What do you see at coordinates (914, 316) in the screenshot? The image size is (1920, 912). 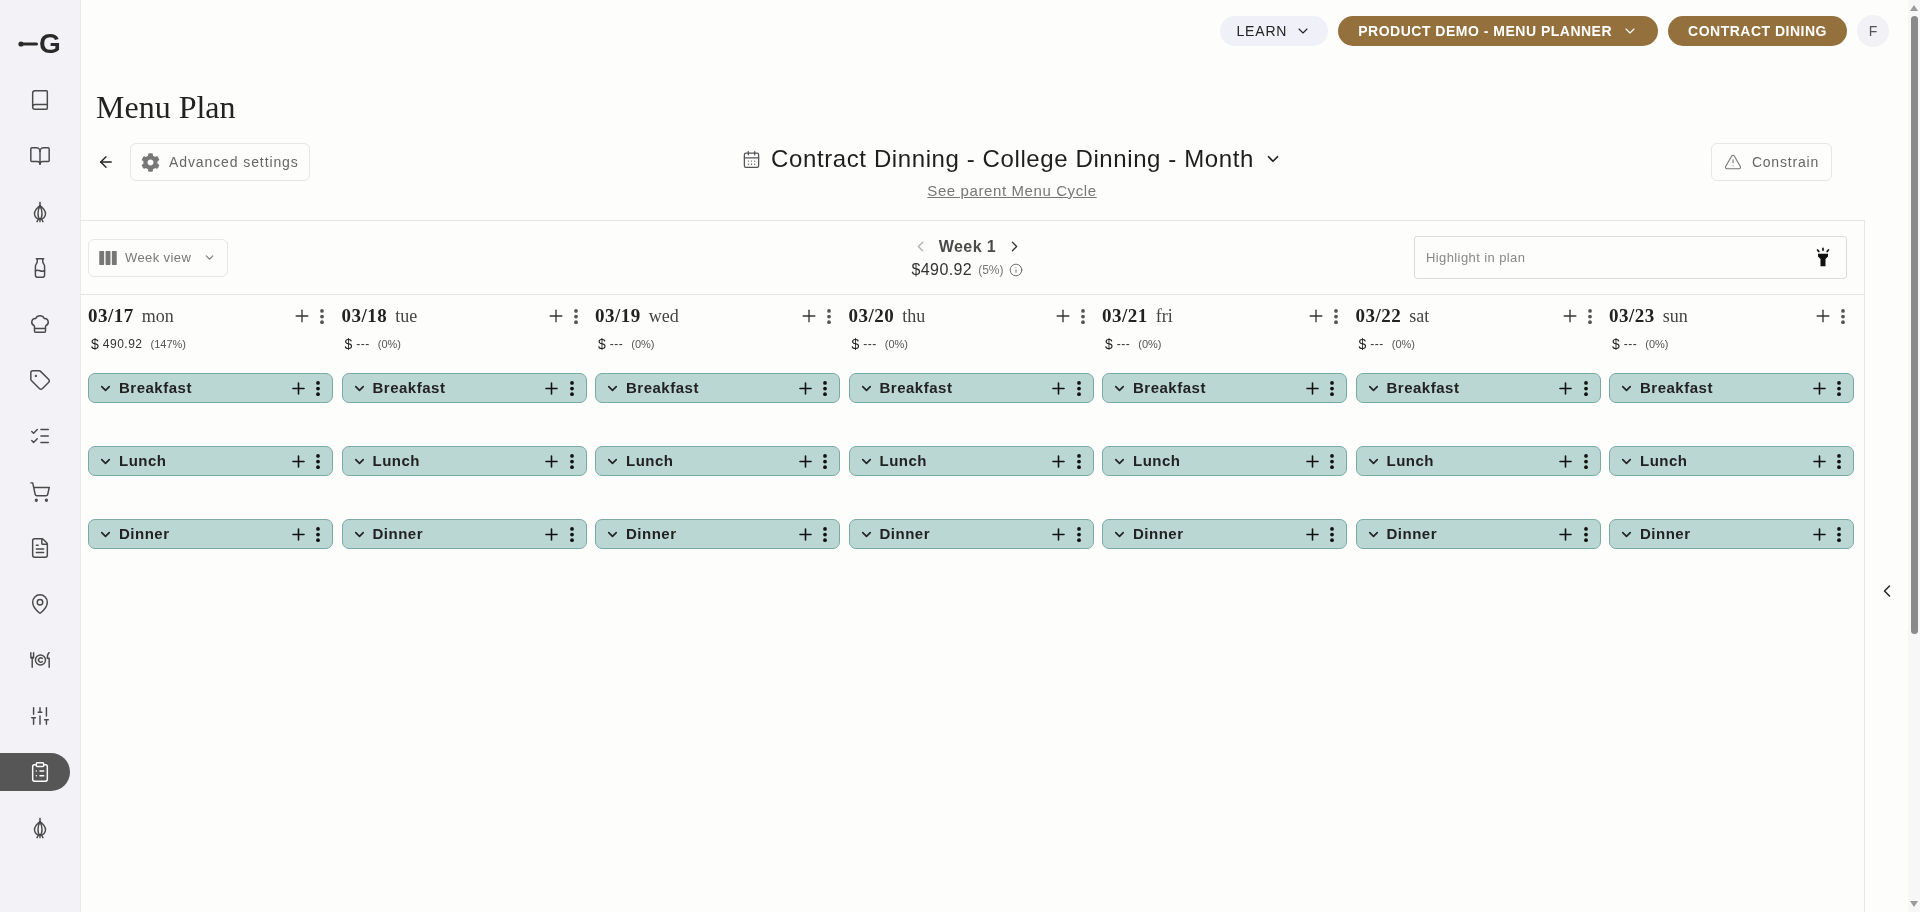 I see `day-weekday: thu` at bounding box center [914, 316].